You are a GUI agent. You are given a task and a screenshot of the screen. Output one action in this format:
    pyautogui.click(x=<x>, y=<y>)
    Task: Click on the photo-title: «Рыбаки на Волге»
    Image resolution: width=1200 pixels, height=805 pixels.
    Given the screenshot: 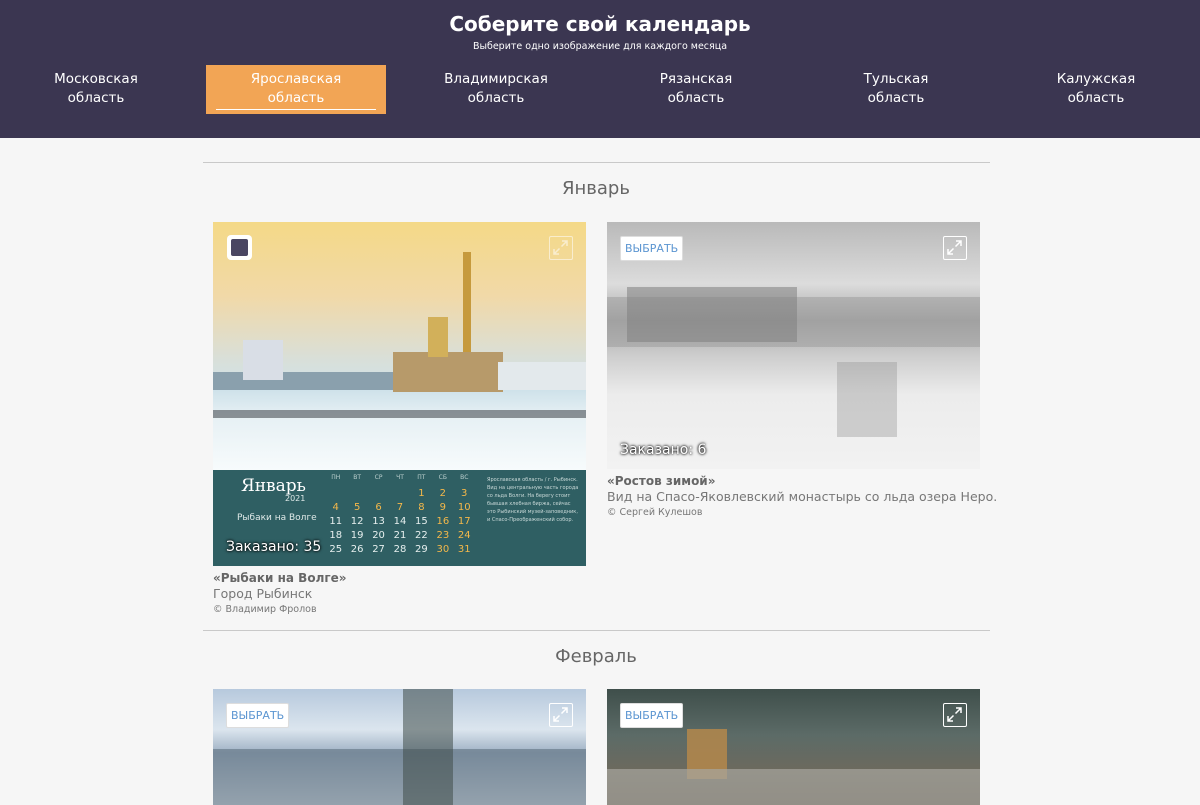 What is the action you would take?
    pyautogui.click(x=280, y=578)
    